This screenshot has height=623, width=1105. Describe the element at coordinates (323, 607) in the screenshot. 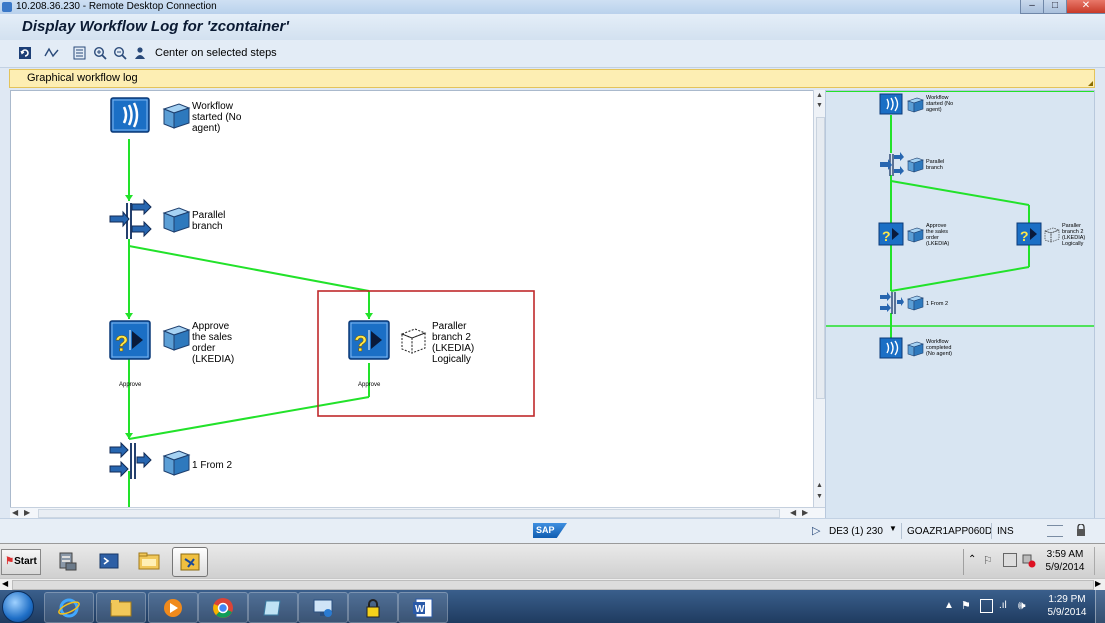

I see `remote-desktop-icon` at that location.